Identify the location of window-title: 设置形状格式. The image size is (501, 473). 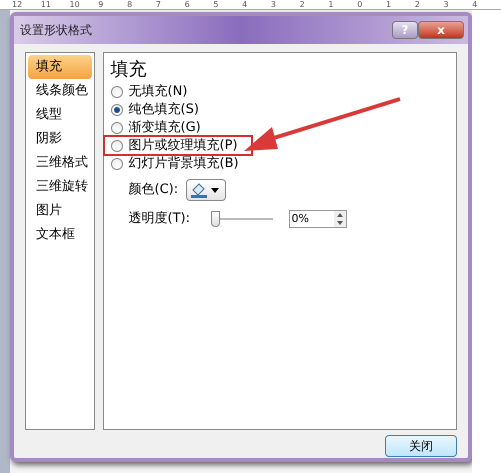
(56, 30).